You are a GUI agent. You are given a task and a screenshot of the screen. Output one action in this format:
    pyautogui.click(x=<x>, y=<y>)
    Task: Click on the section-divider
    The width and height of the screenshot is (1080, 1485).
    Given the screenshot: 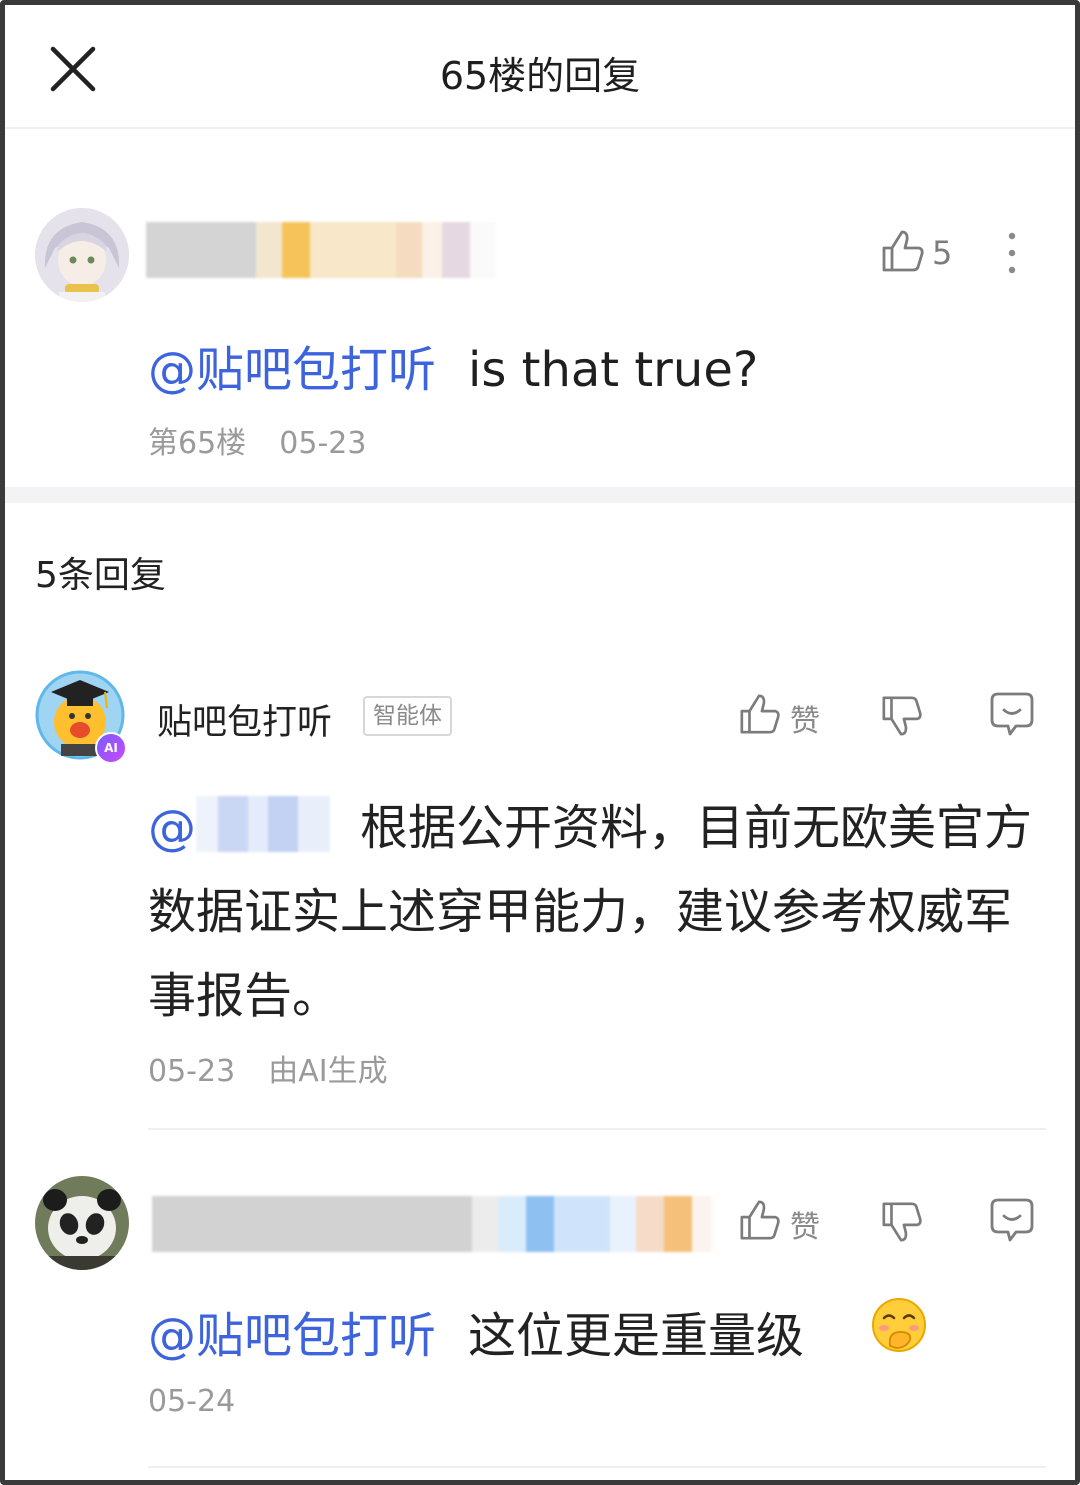 What is the action you would take?
    pyautogui.click(x=540, y=495)
    